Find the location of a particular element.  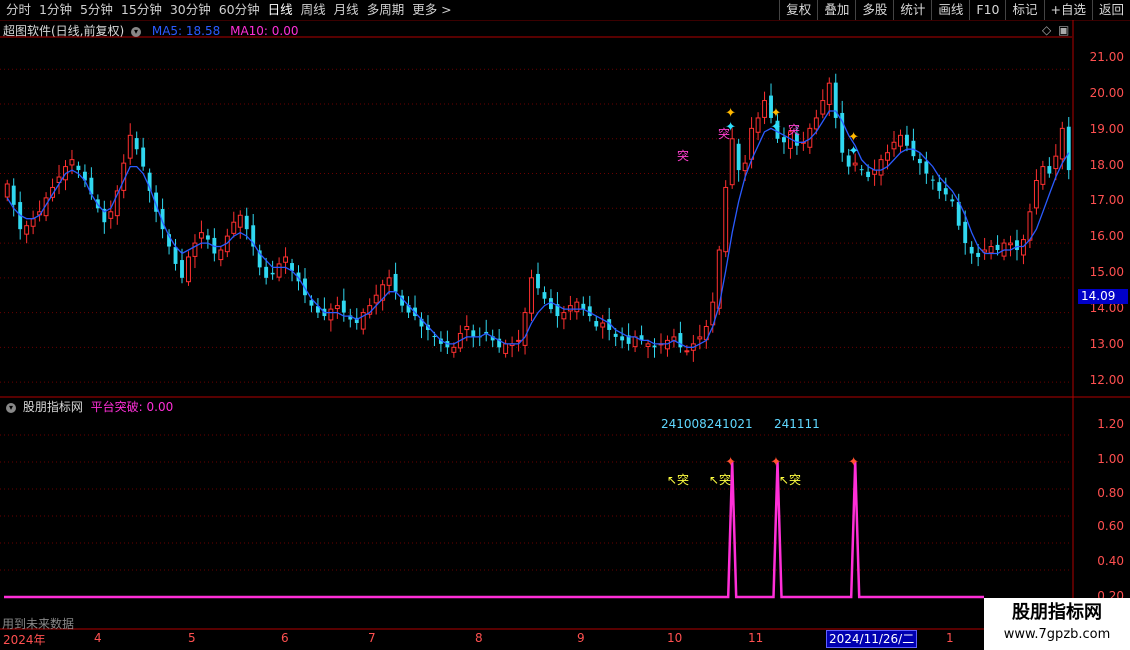

cursor-date: 2024/11/26/二 is located at coordinates (872, 639).